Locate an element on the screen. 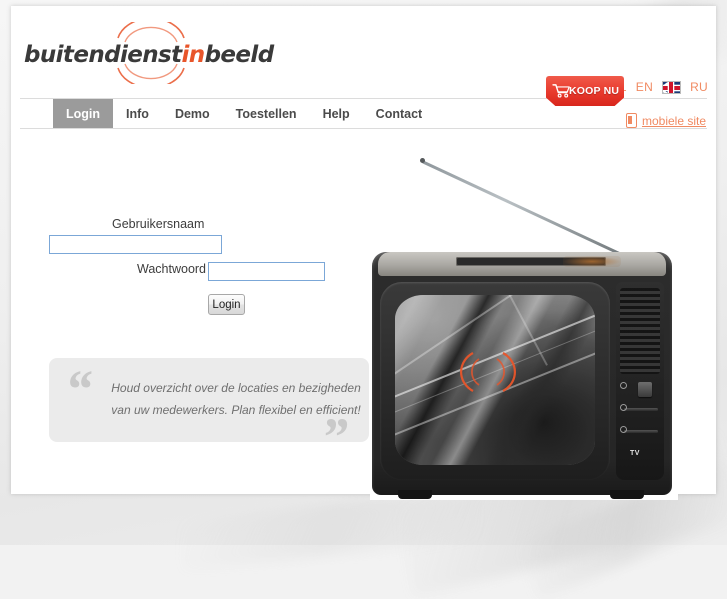 This screenshot has height=599, width=727. logo-text-accent: in is located at coordinates (193, 55).